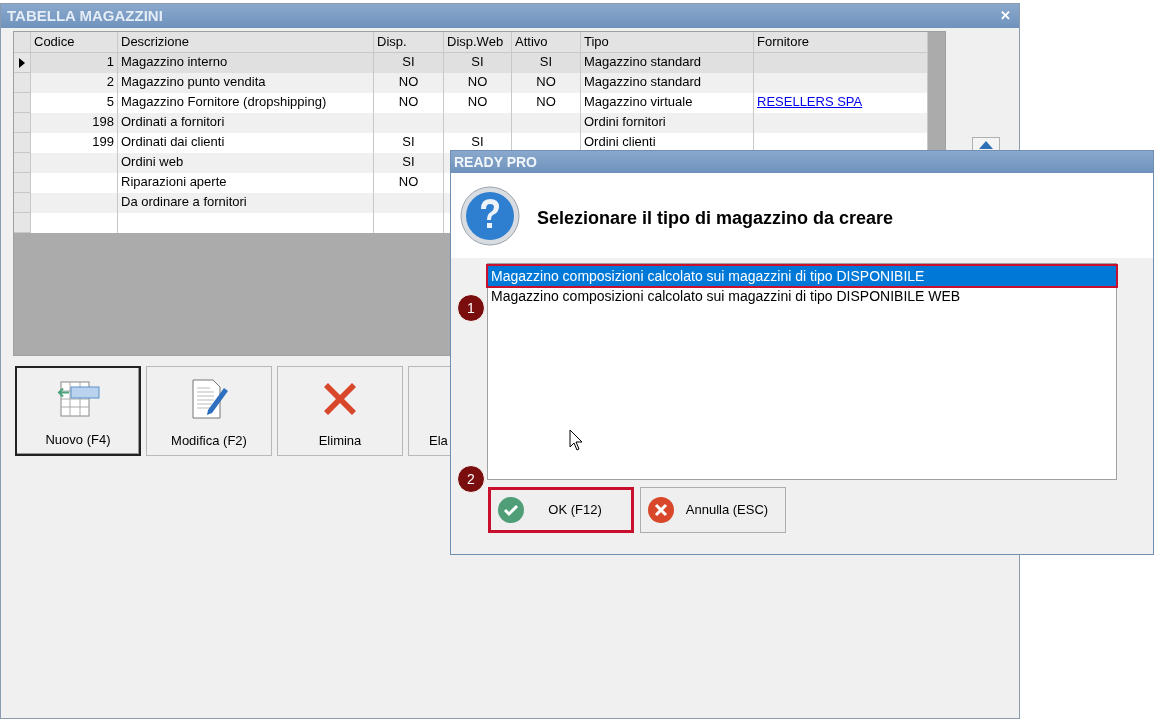  What do you see at coordinates (173, 141) in the screenshot?
I see `table-cell: Ordinati dai clienti` at bounding box center [173, 141].